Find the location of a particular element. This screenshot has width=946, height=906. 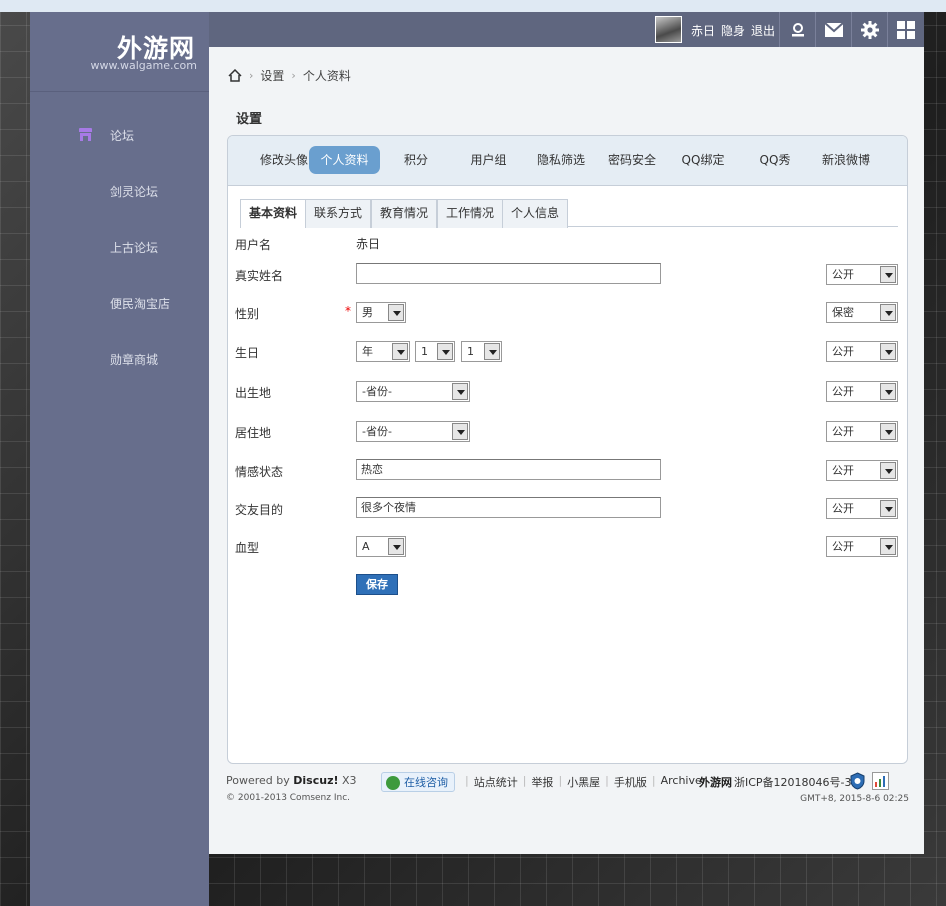

powered-by-text: Powered by is located at coordinates (258, 780).